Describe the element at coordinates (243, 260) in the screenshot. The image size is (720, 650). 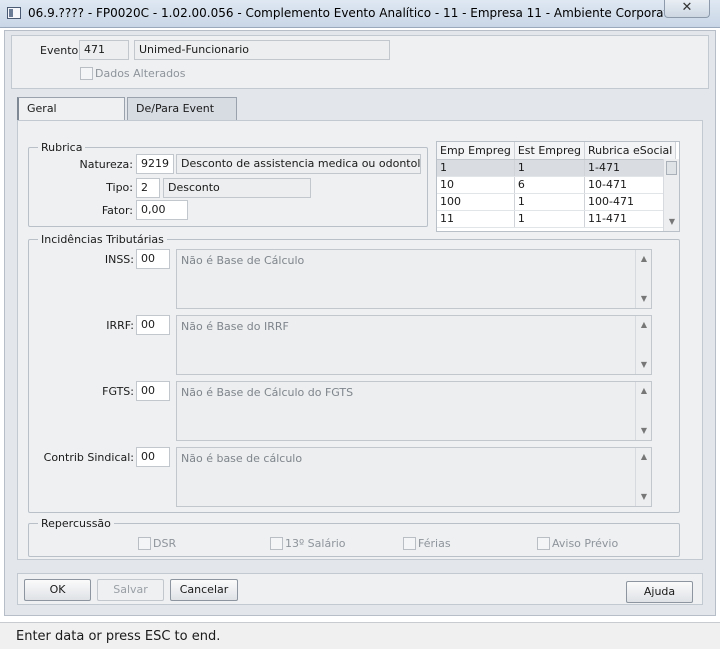
I see `inss-desc-text: Não é Base de Cálculo` at that location.